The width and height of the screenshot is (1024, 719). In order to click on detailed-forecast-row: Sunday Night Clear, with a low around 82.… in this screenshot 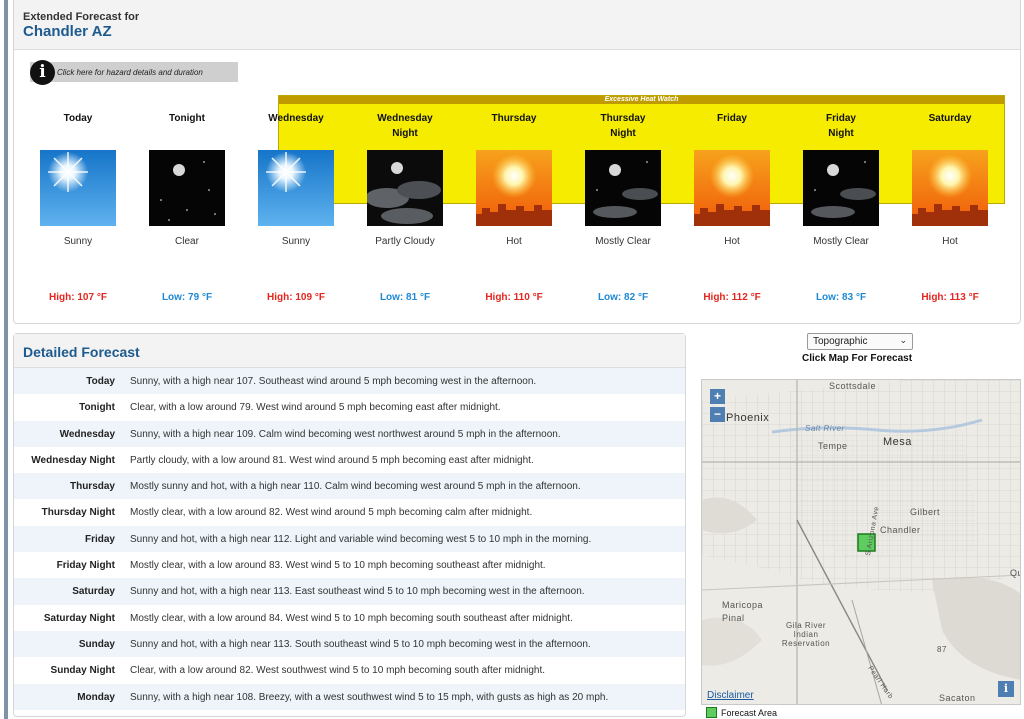, I will do `click(349, 670)`.